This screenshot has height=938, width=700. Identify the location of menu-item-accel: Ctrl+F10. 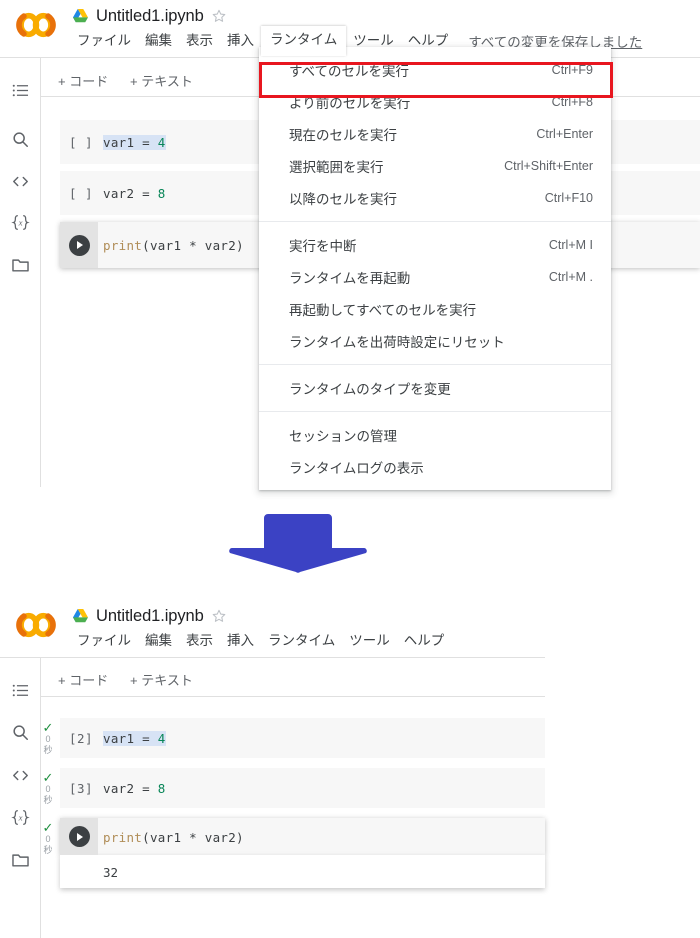
(568, 198).